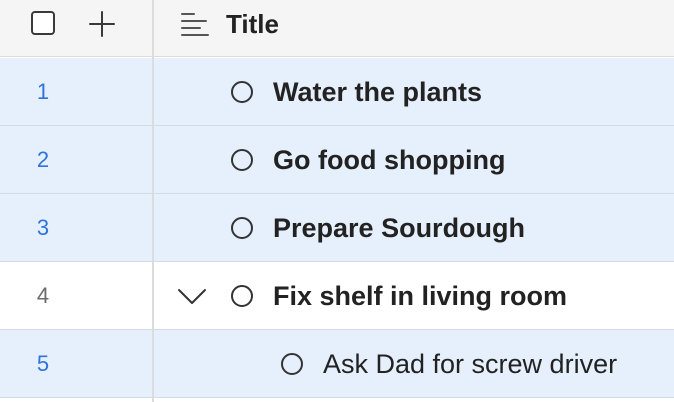 The width and height of the screenshot is (674, 402). Describe the element at coordinates (43, 91) in the screenshot. I see `row-number: 1` at that location.